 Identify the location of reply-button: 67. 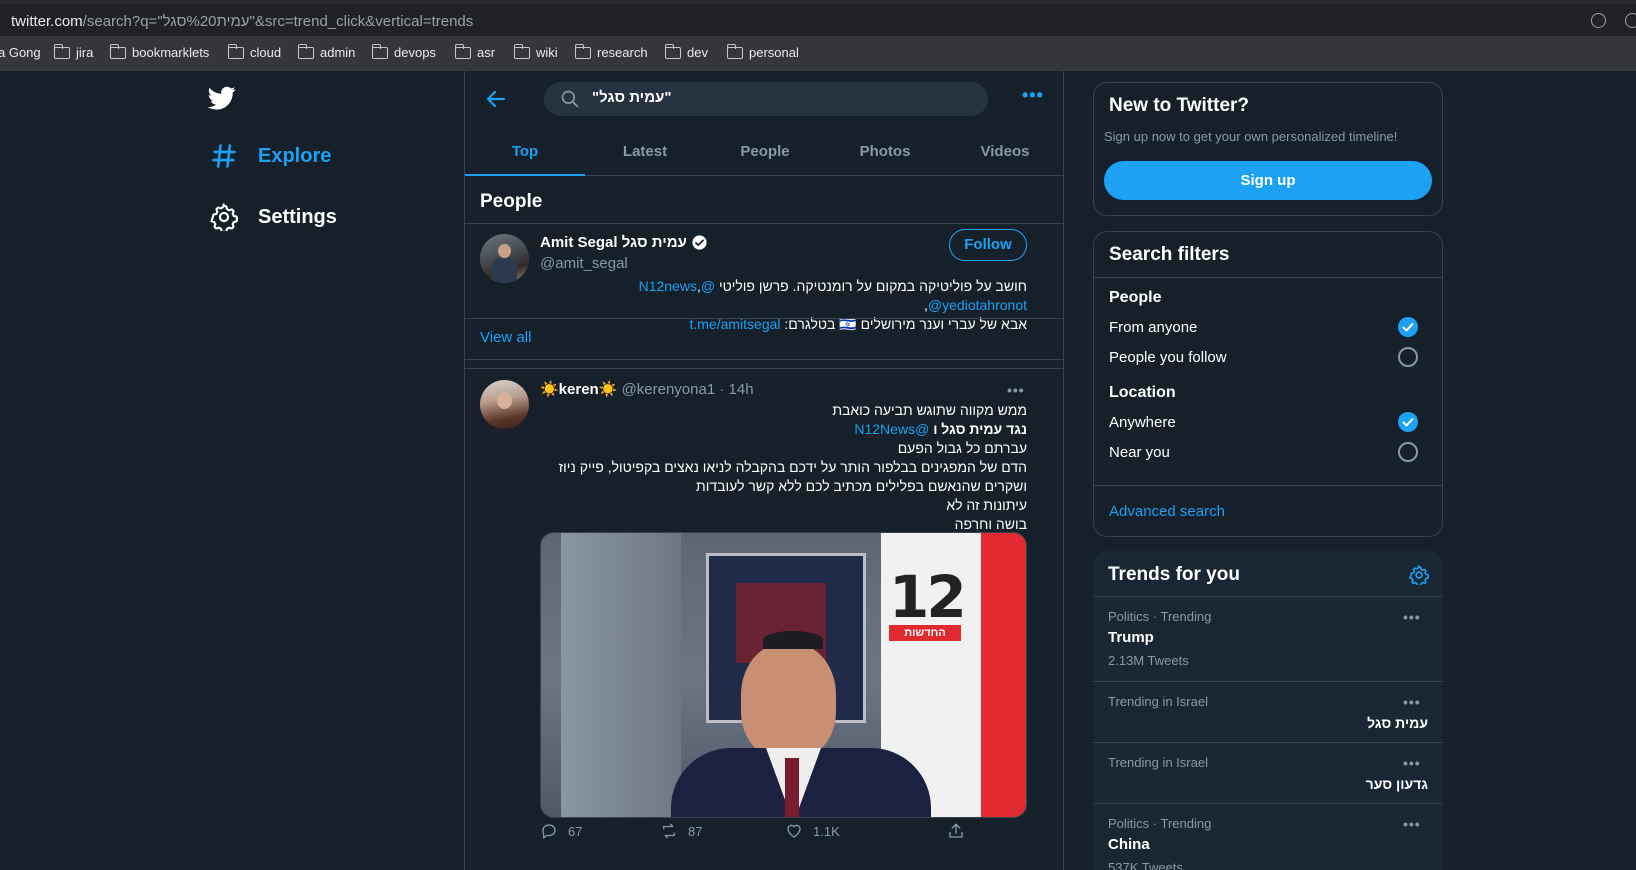
(561, 831).